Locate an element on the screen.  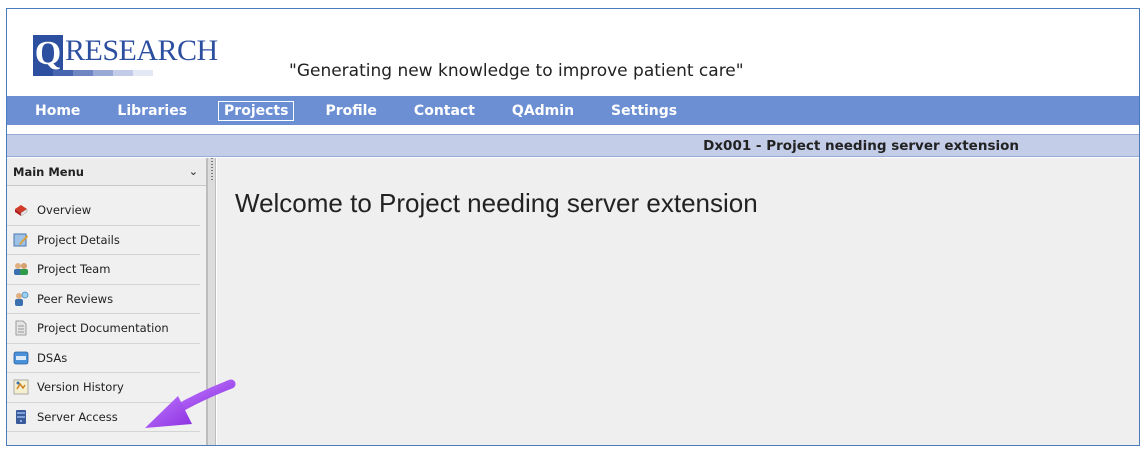
logo-q: Q is located at coordinates (48, 54).